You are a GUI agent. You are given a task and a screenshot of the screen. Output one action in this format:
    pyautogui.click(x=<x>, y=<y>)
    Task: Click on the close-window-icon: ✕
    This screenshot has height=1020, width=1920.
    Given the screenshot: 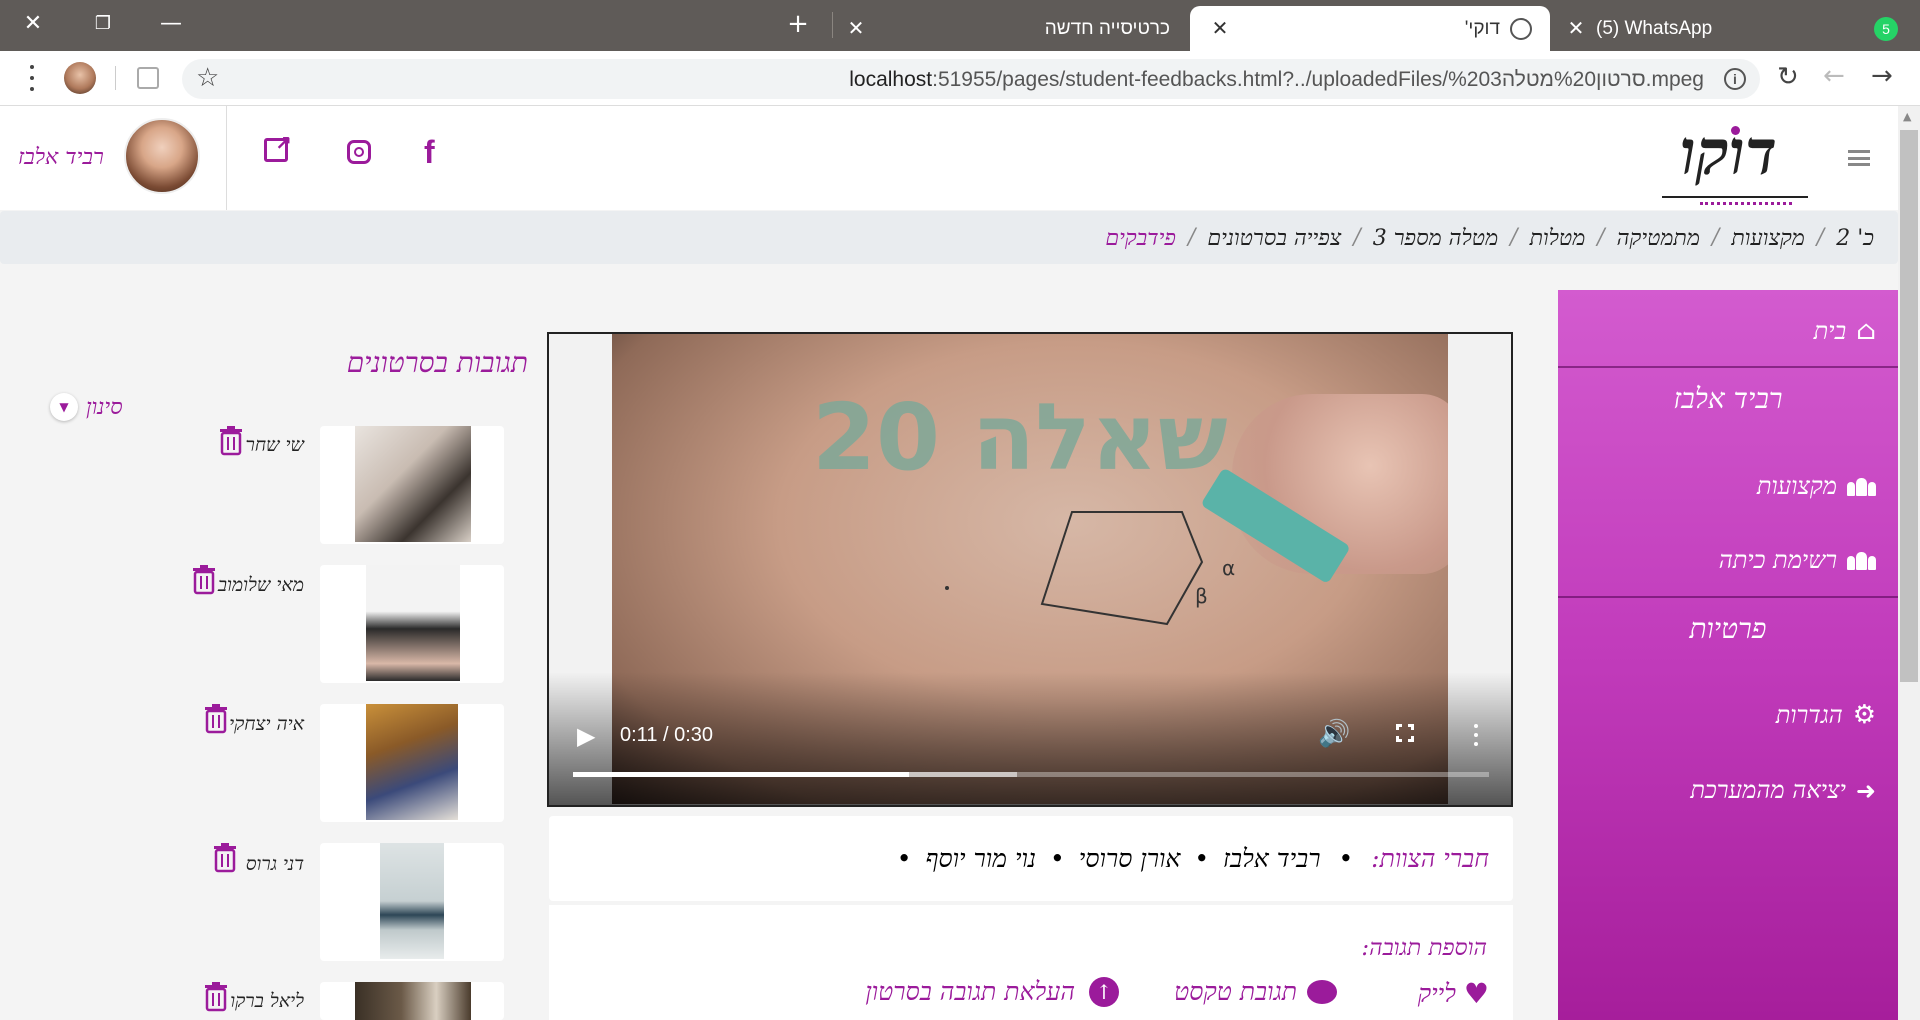 What is the action you would take?
    pyautogui.click(x=33, y=24)
    